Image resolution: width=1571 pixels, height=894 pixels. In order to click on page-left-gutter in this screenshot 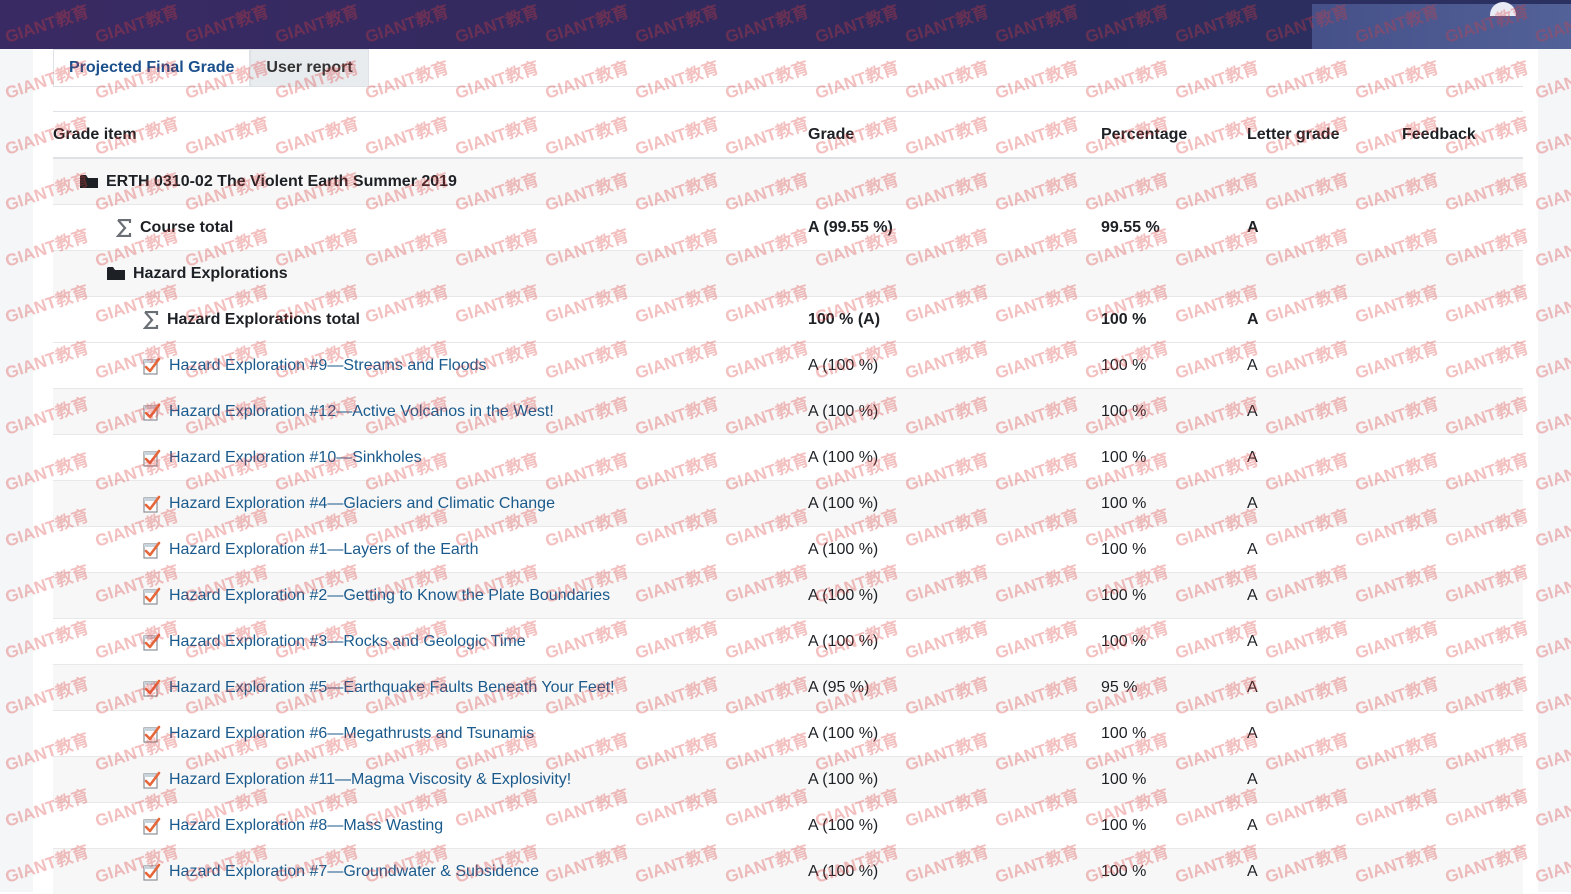, I will do `click(16, 470)`.